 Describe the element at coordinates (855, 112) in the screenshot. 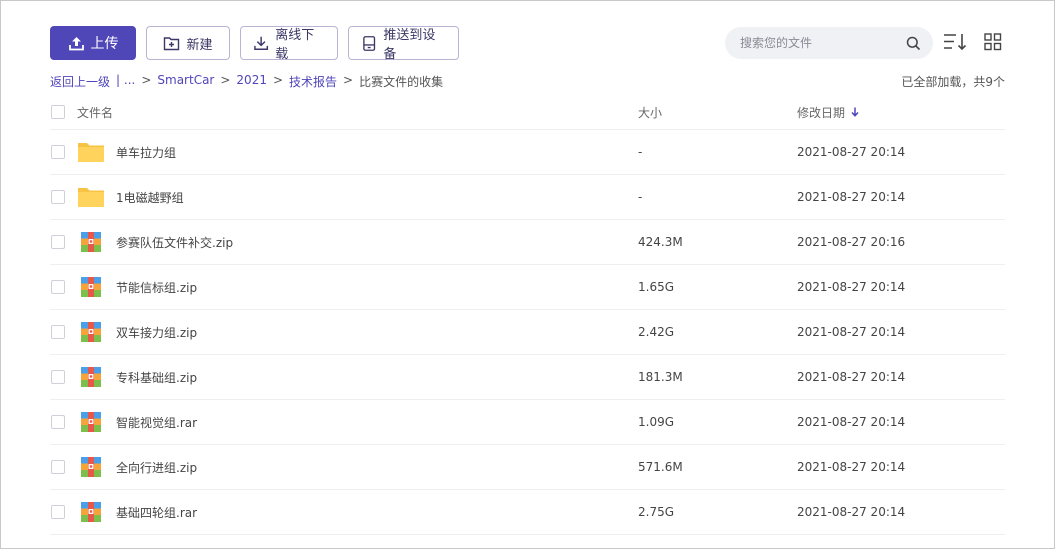

I see `sort-desc-arrow-icon` at that location.